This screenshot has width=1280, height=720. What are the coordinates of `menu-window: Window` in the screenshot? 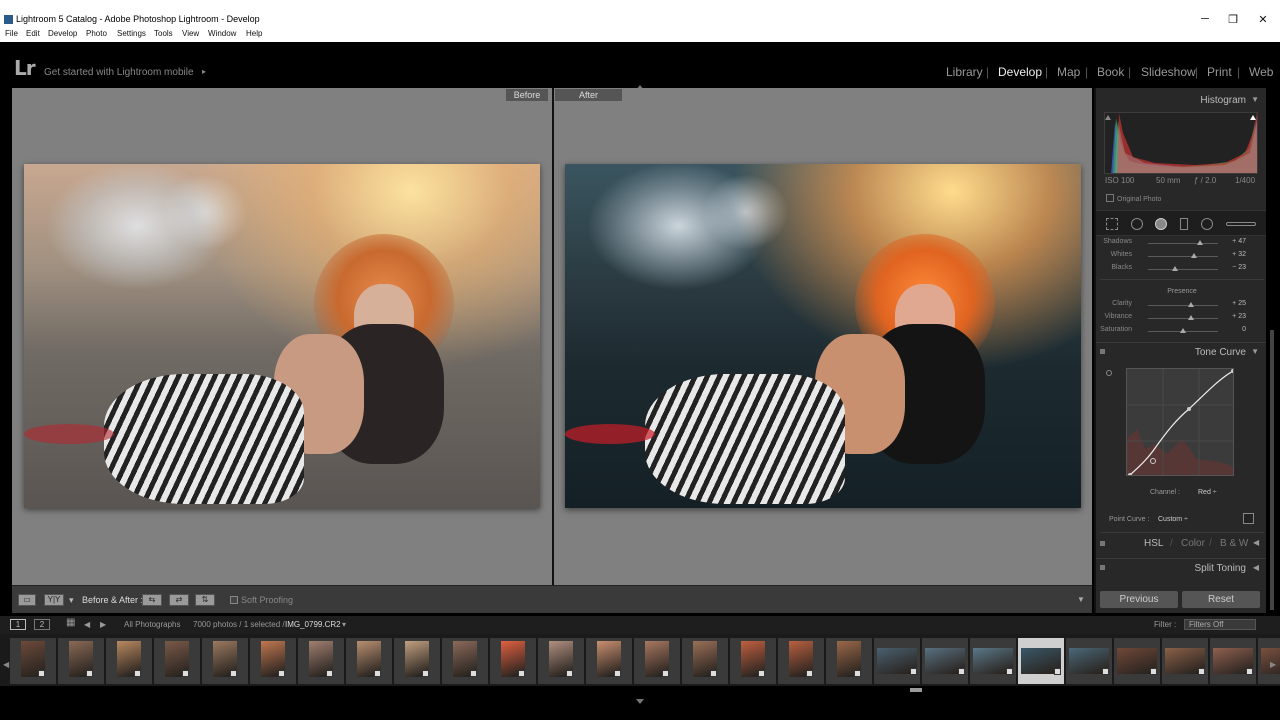 It's located at (222, 33).